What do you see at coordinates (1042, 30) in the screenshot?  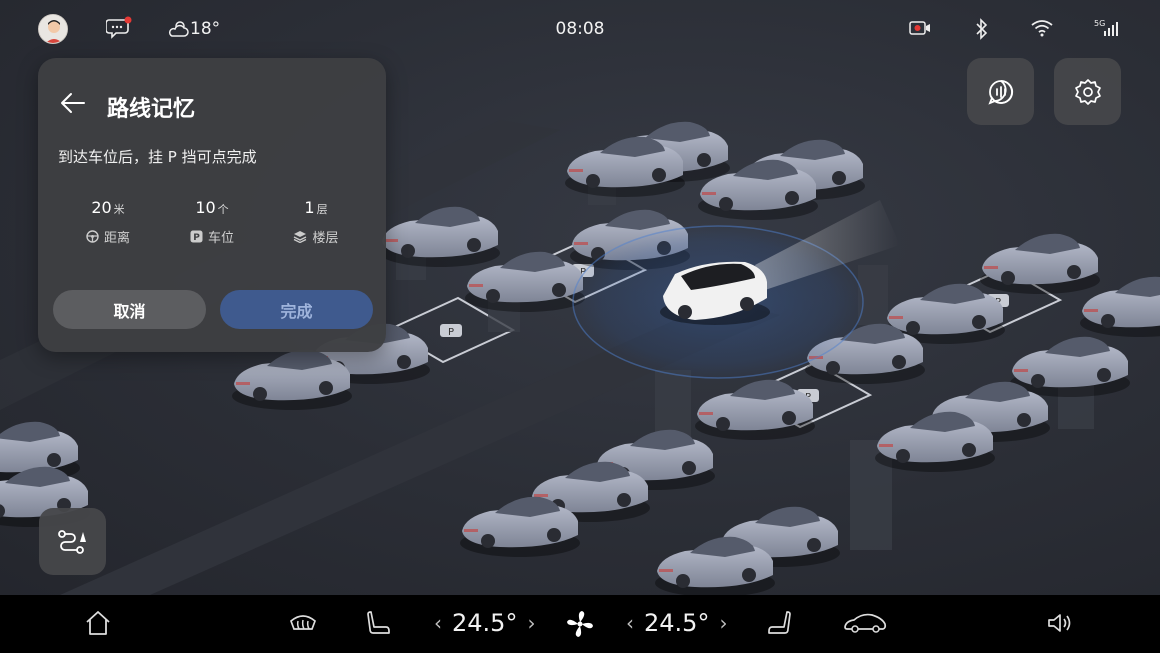 I see `wifi-icon` at bounding box center [1042, 30].